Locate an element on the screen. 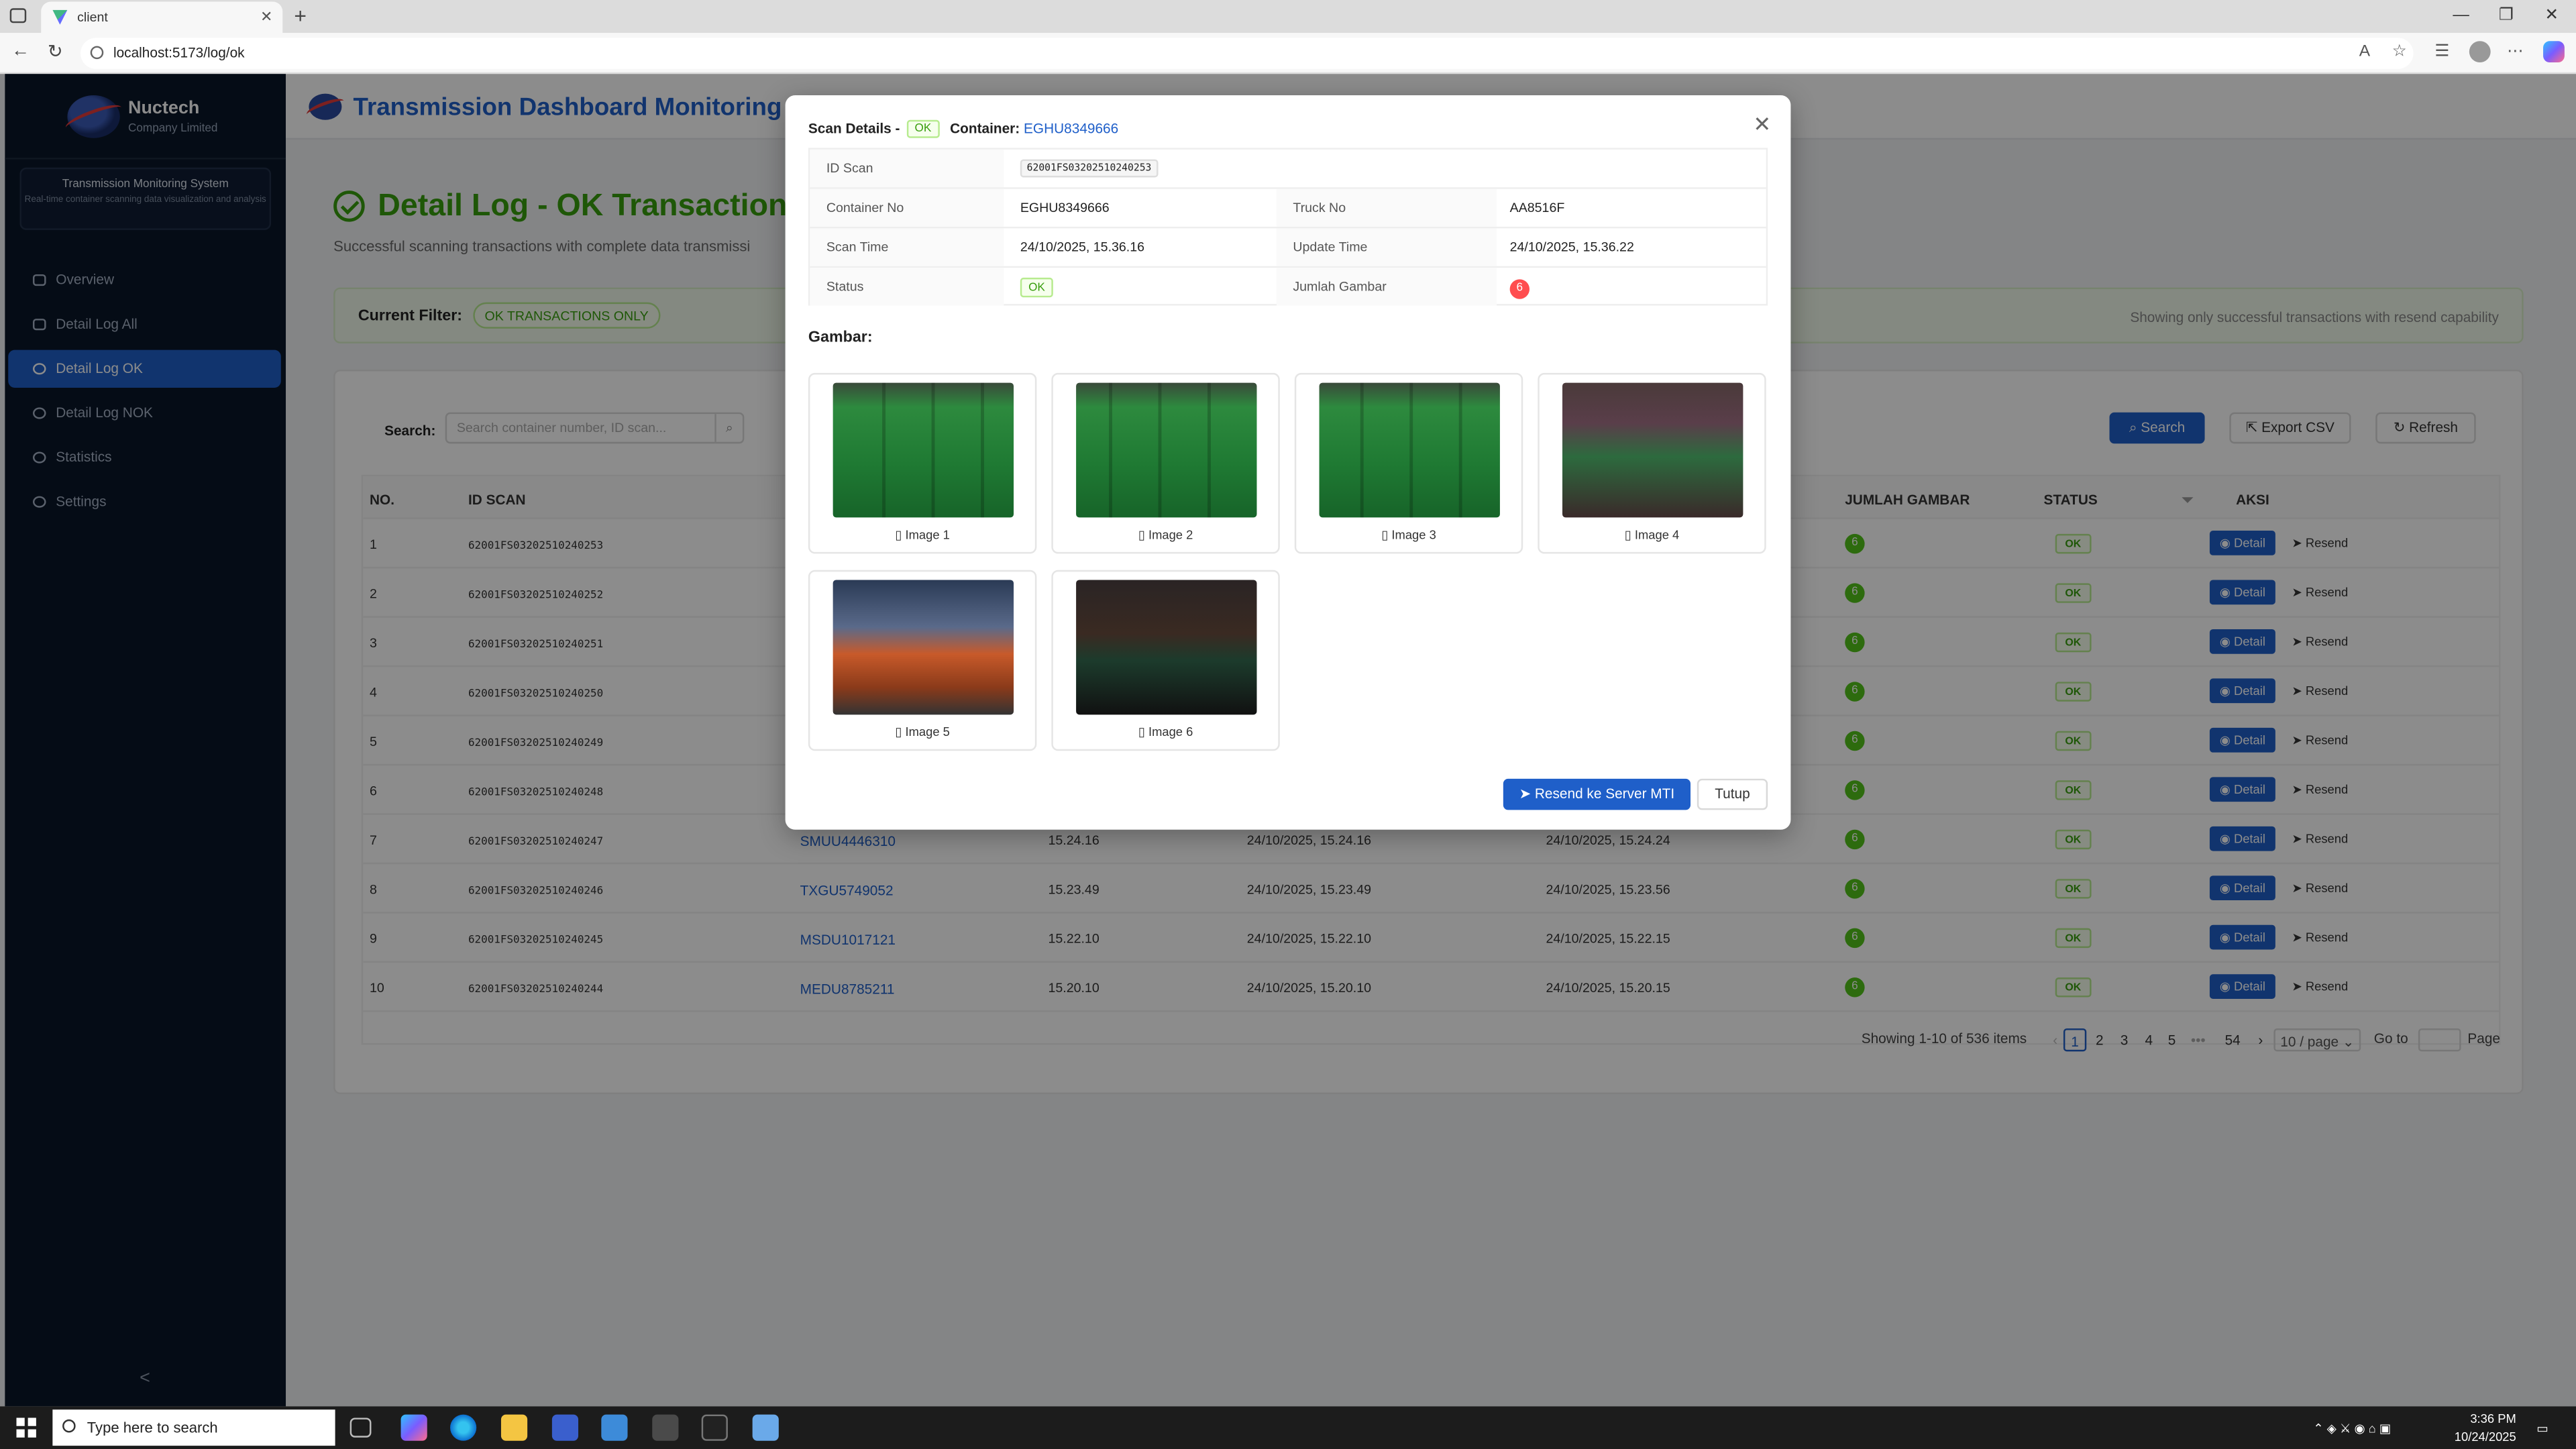  image-caption: ▯ Image 3 is located at coordinates (1408, 535).